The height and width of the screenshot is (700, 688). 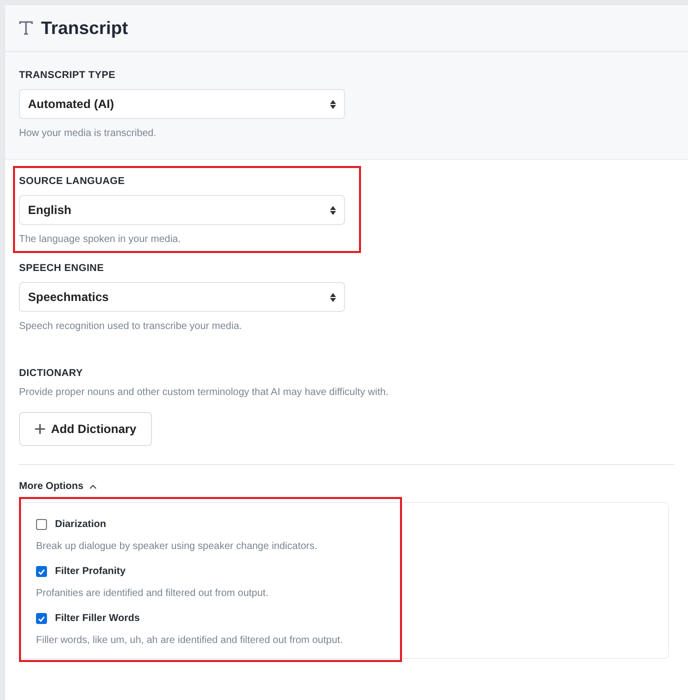 What do you see at coordinates (80, 524) in the screenshot?
I see `option-label: Diarization` at bounding box center [80, 524].